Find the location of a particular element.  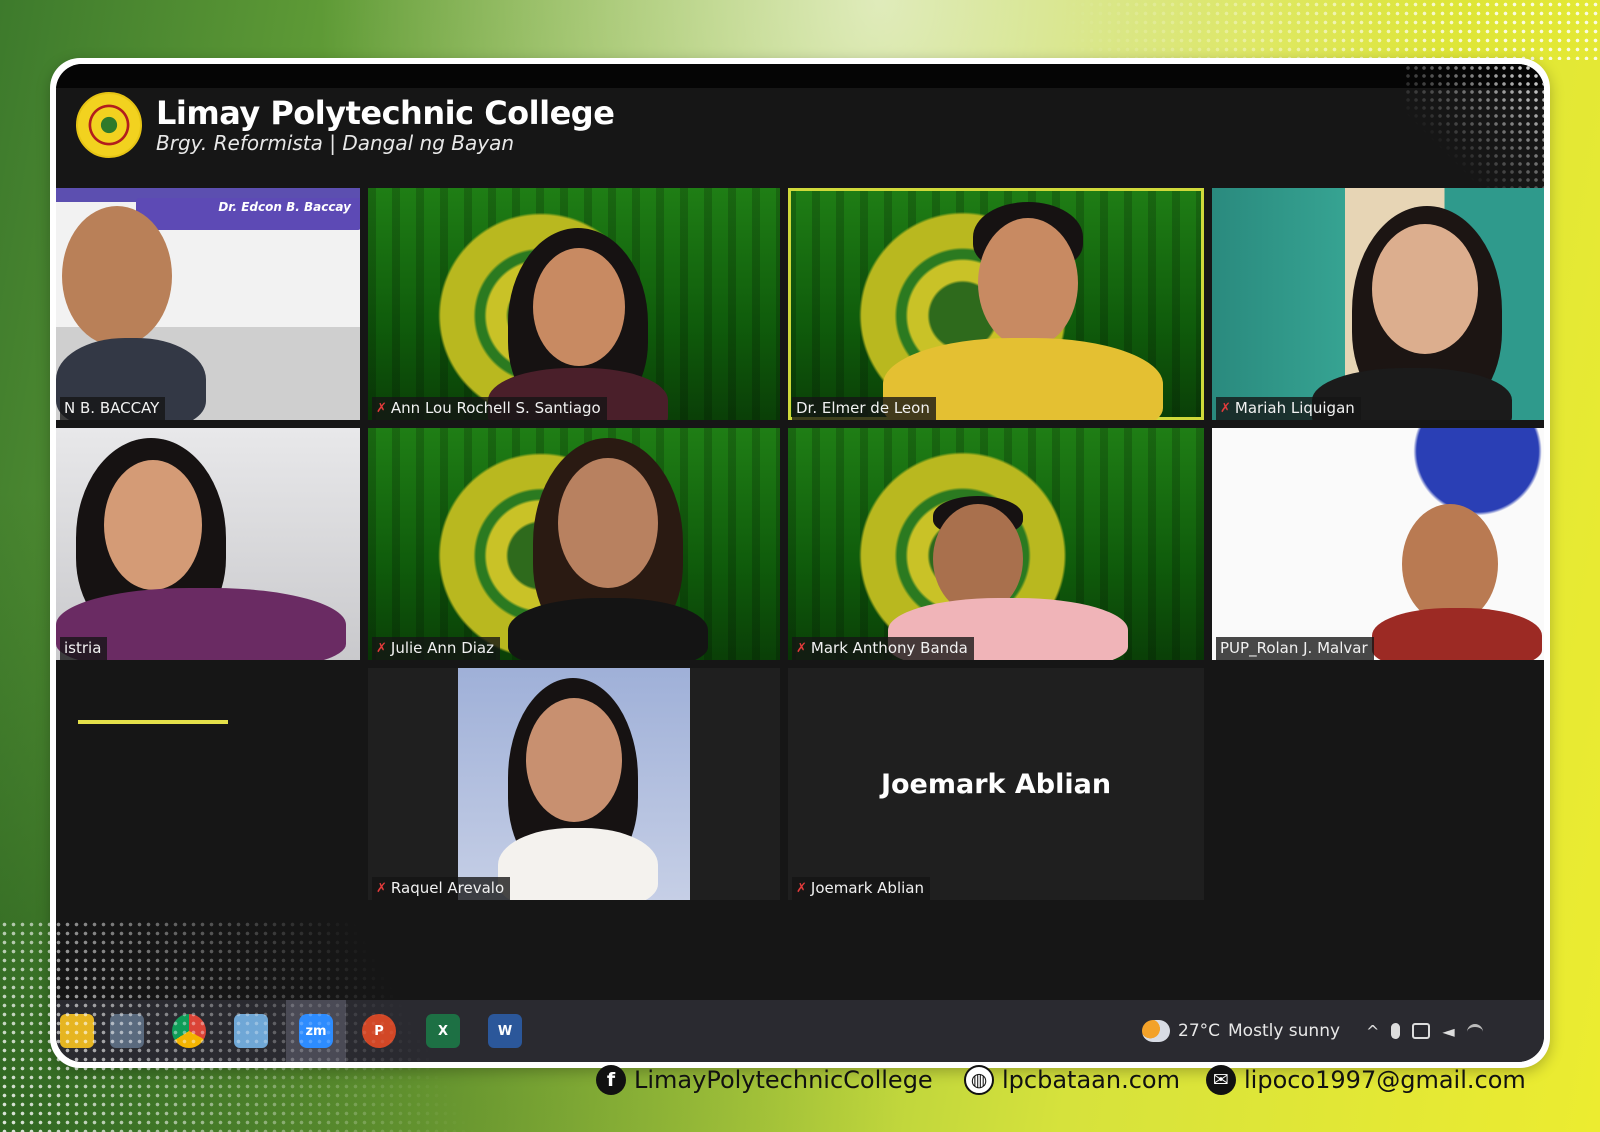

mail-icon: ✉ is located at coordinates (1221, 1080).